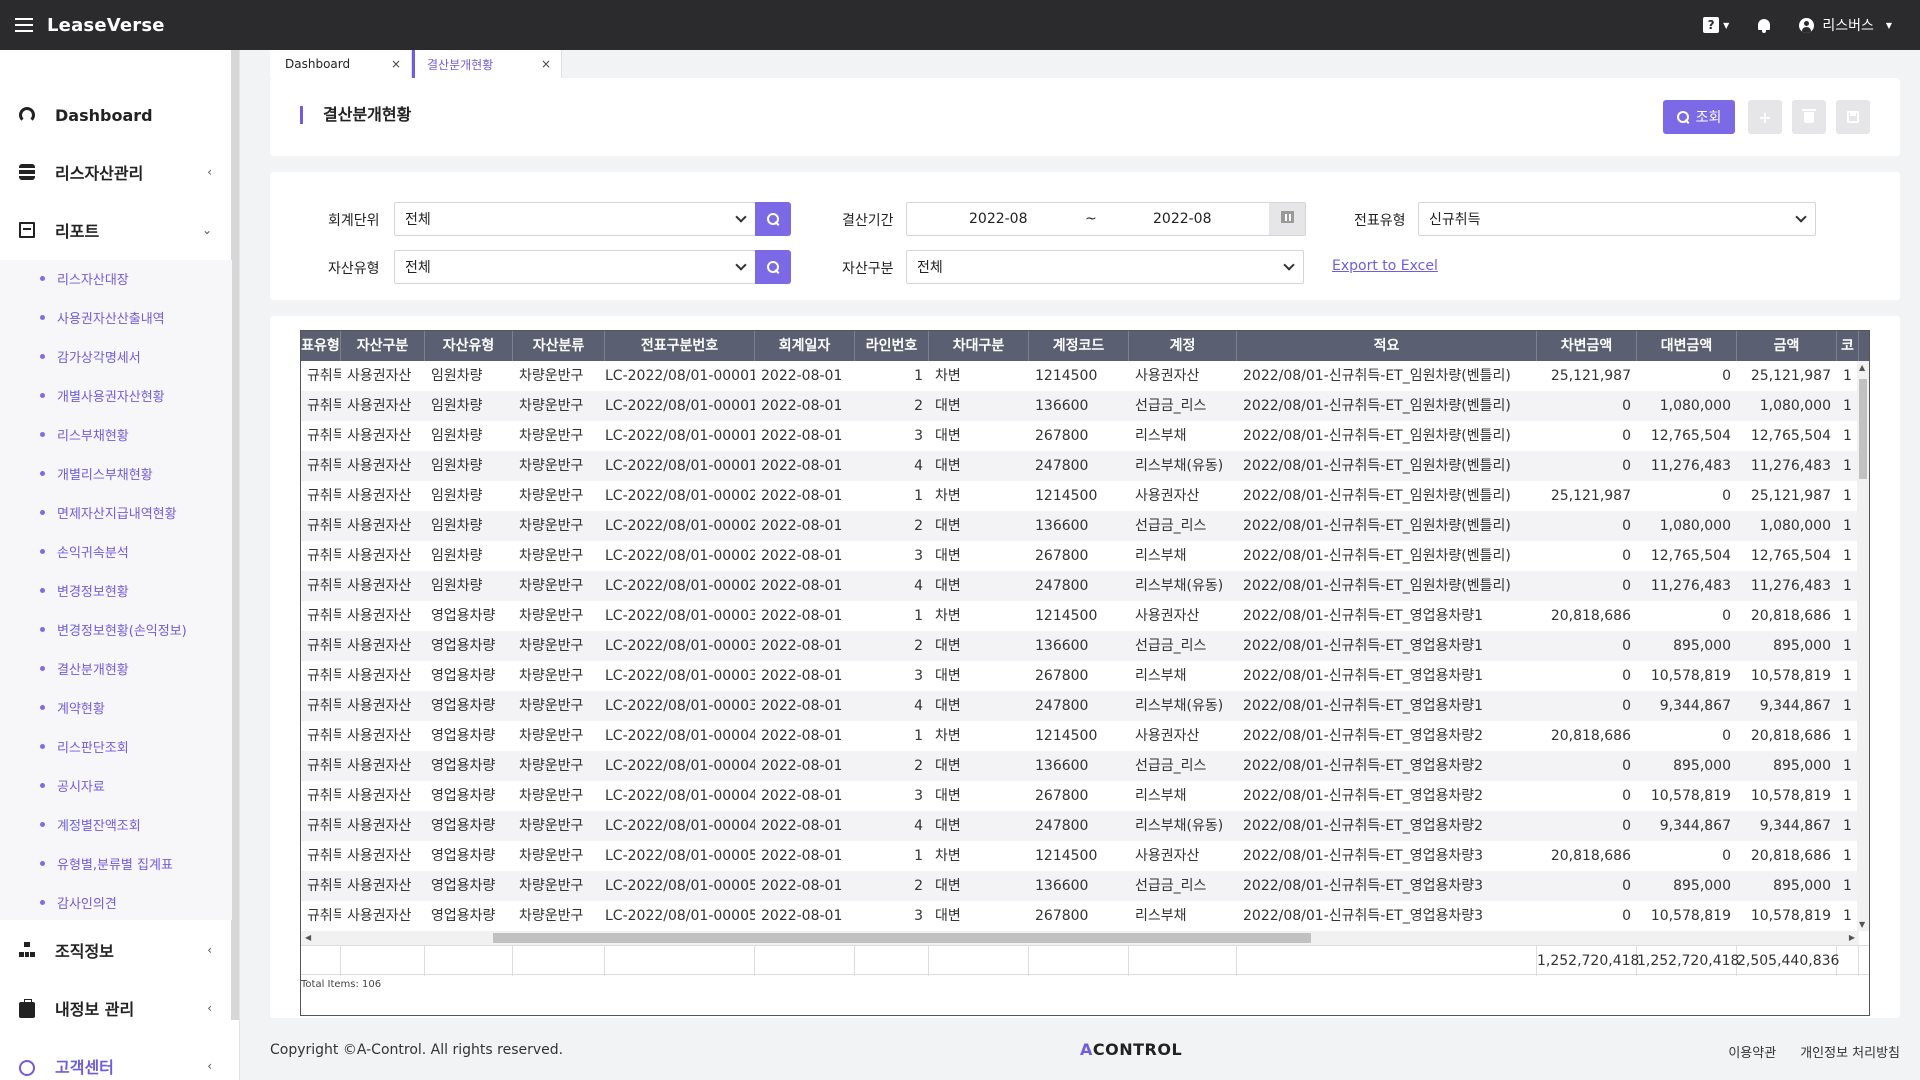 This screenshot has width=1920, height=1080. What do you see at coordinates (84, 278) in the screenshot?
I see `submenu-item: 리스자산대장` at bounding box center [84, 278].